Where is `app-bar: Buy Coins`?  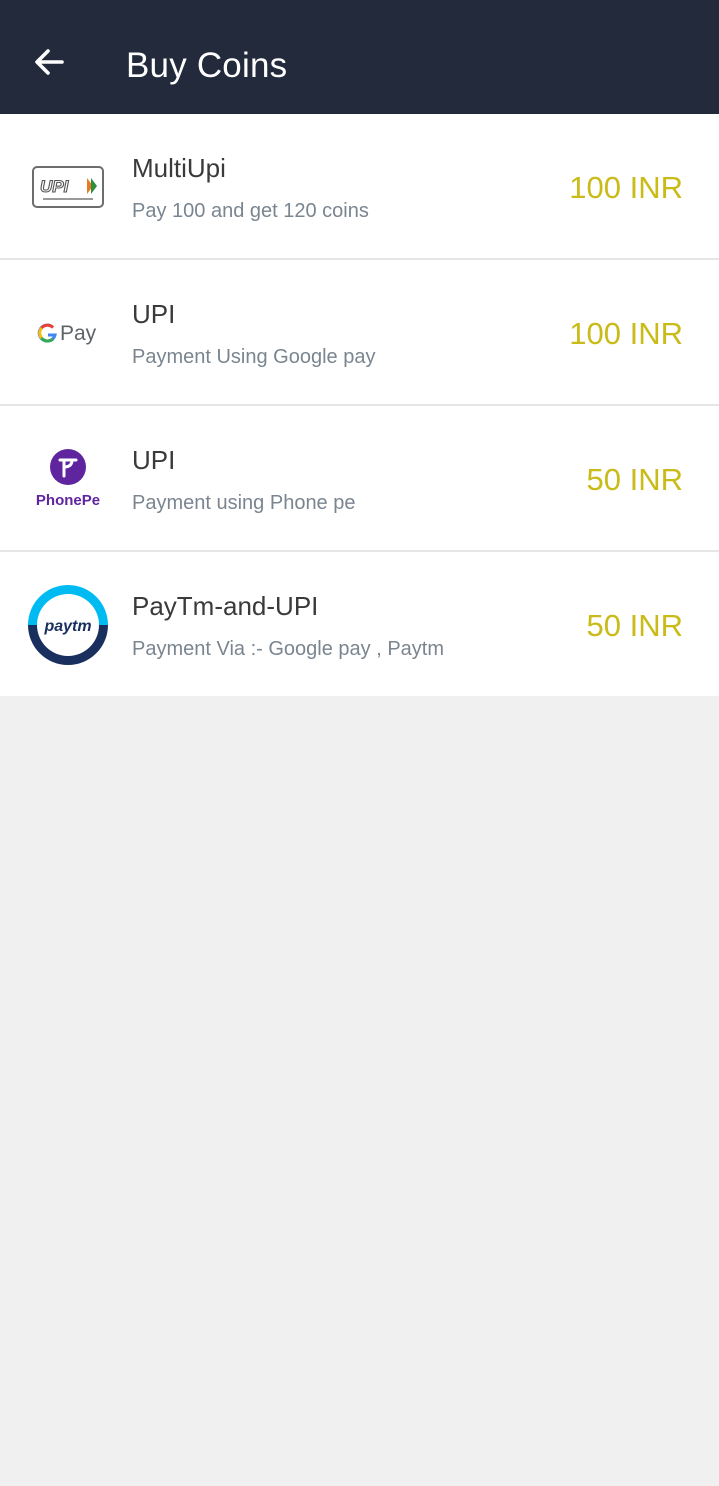
app-bar: Buy Coins is located at coordinates (359, 57).